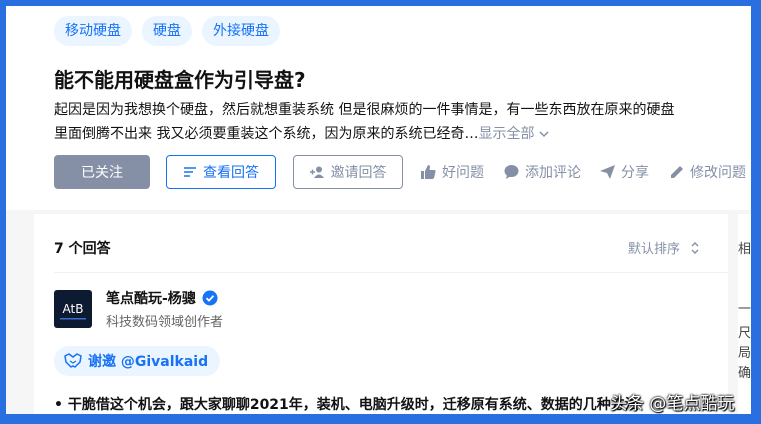 This screenshot has height=424, width=761. I want to click on add-comment-button: 添加评论, so click(542, 172).